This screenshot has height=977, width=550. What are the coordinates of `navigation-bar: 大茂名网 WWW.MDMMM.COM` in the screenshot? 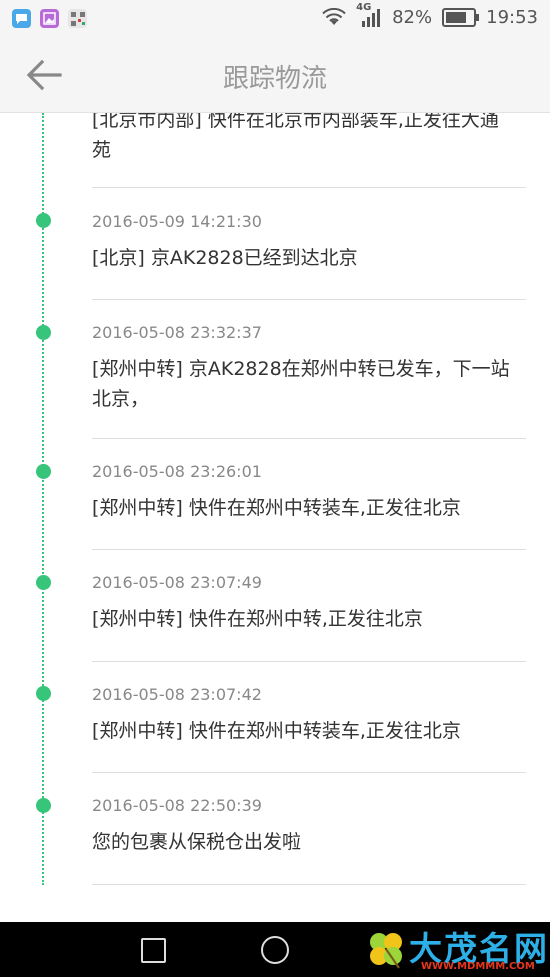 It's located at (275, 949).